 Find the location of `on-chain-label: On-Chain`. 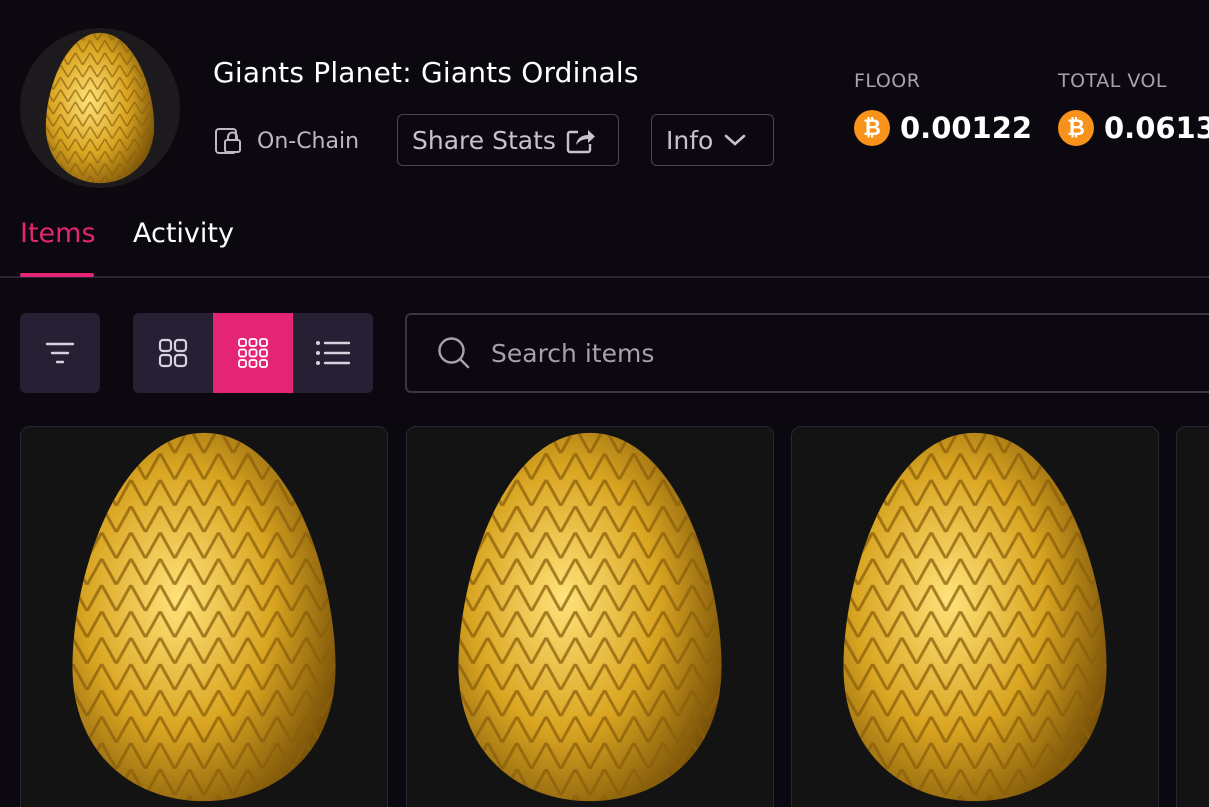

on-chain-label: On-Chain is located at coordinates (308, 141).